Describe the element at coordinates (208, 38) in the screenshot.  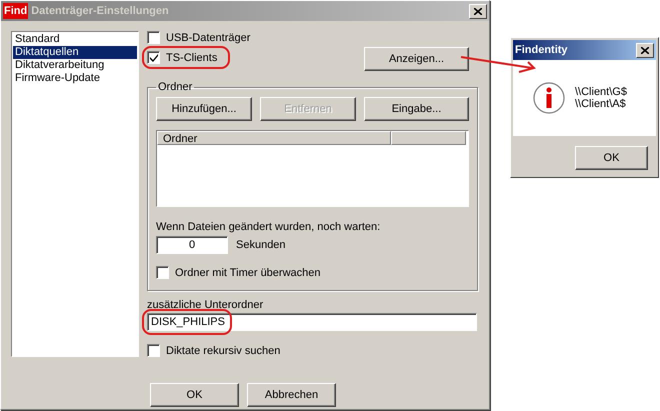
I see `checkbox-label: USB-Datenträger` at that location.